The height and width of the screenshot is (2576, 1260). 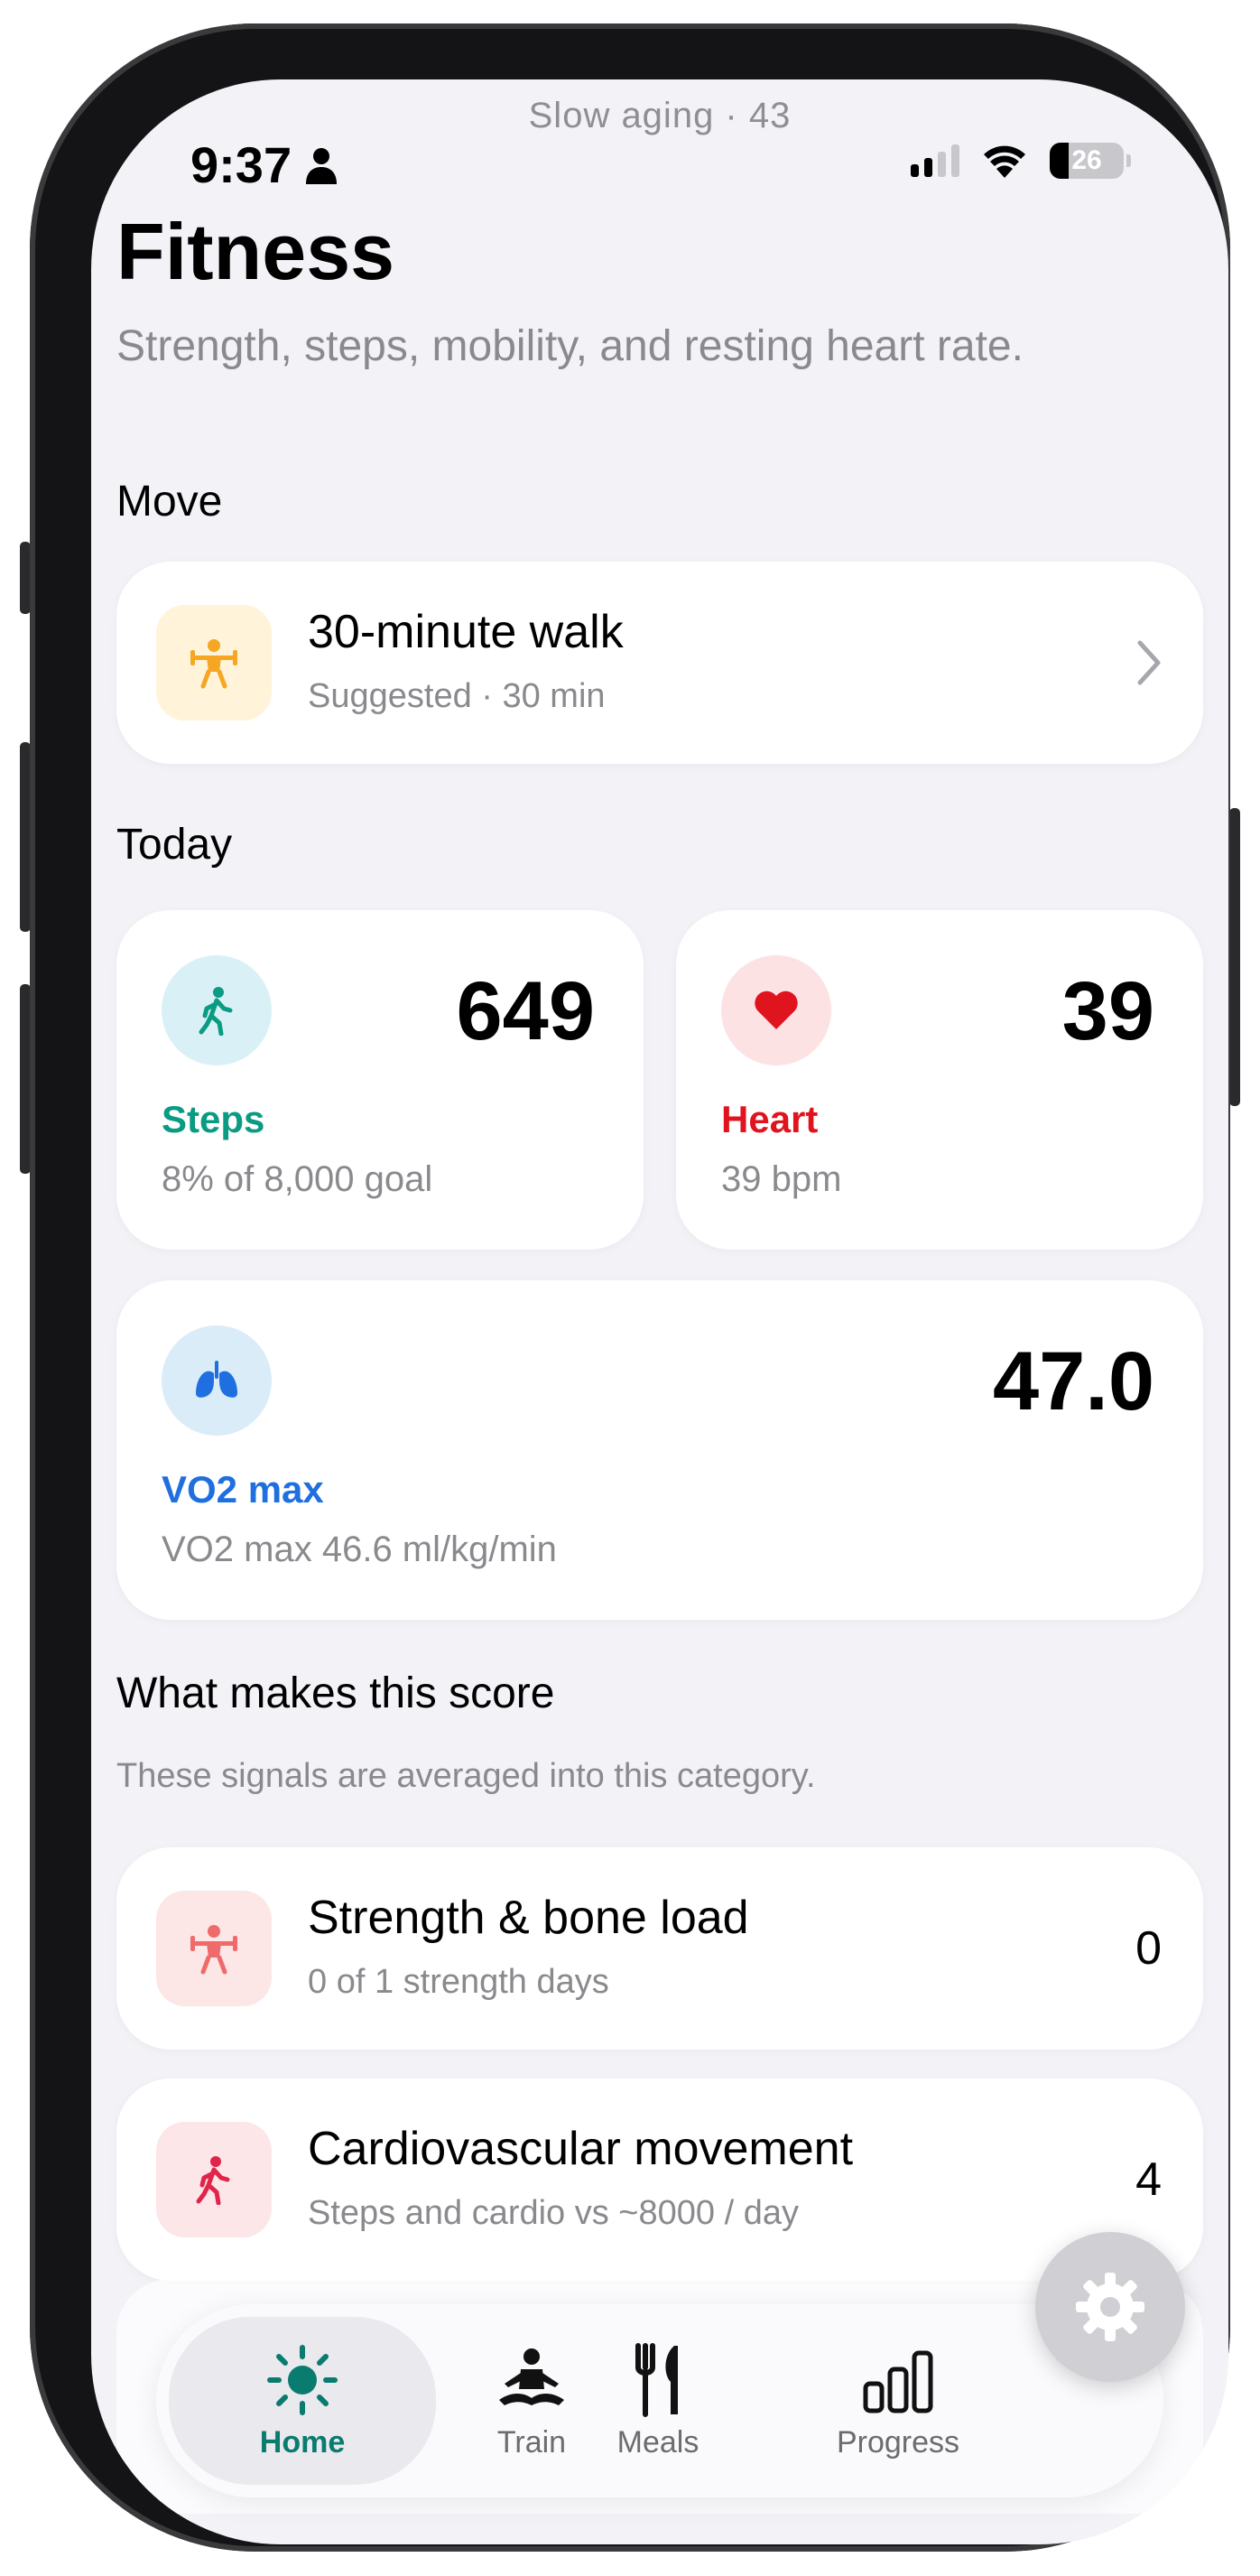 What do you see at coordinates (466, 632) in the screenshot?
I see `suggested-walk-title: 30-minute walk` at bounding box center [466, 632].